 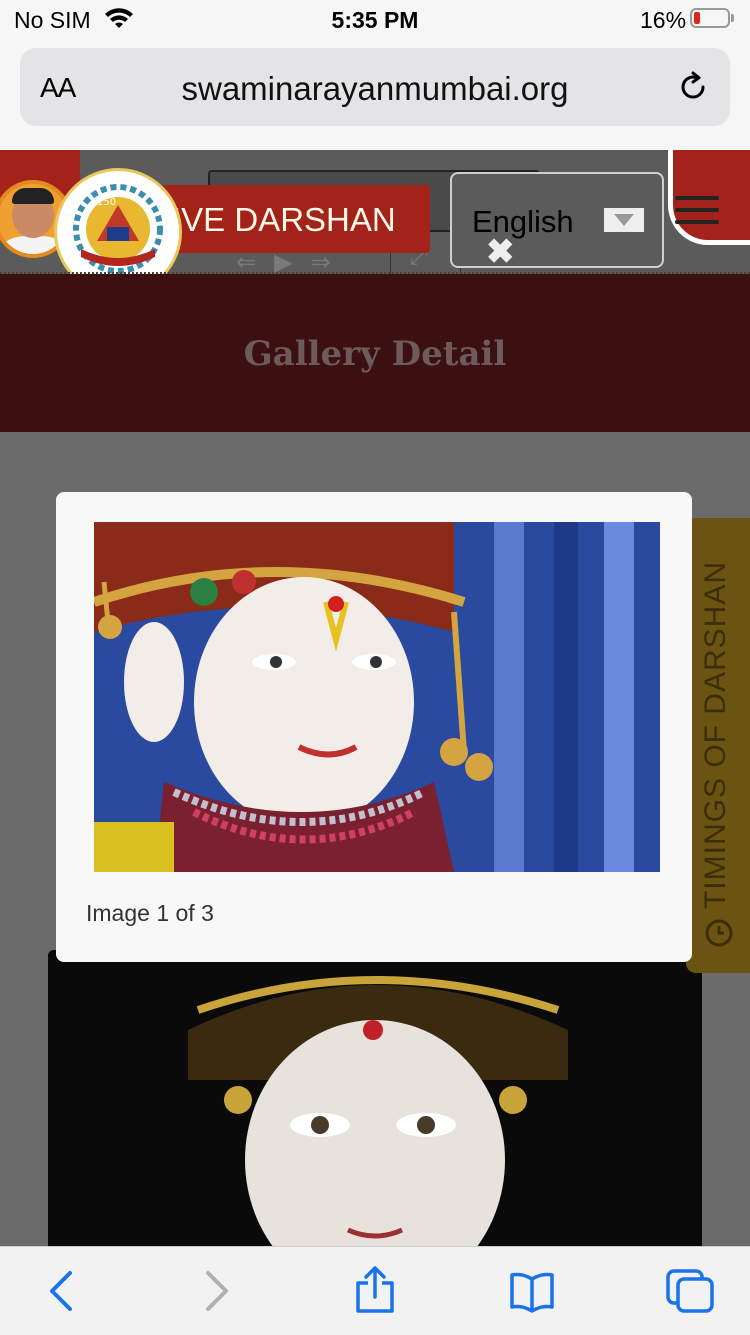 What do you see at coordinates (150, 913) in the screenshot?
I see `image-caption: Image 1 of 3` at bounding box center [150, 913].